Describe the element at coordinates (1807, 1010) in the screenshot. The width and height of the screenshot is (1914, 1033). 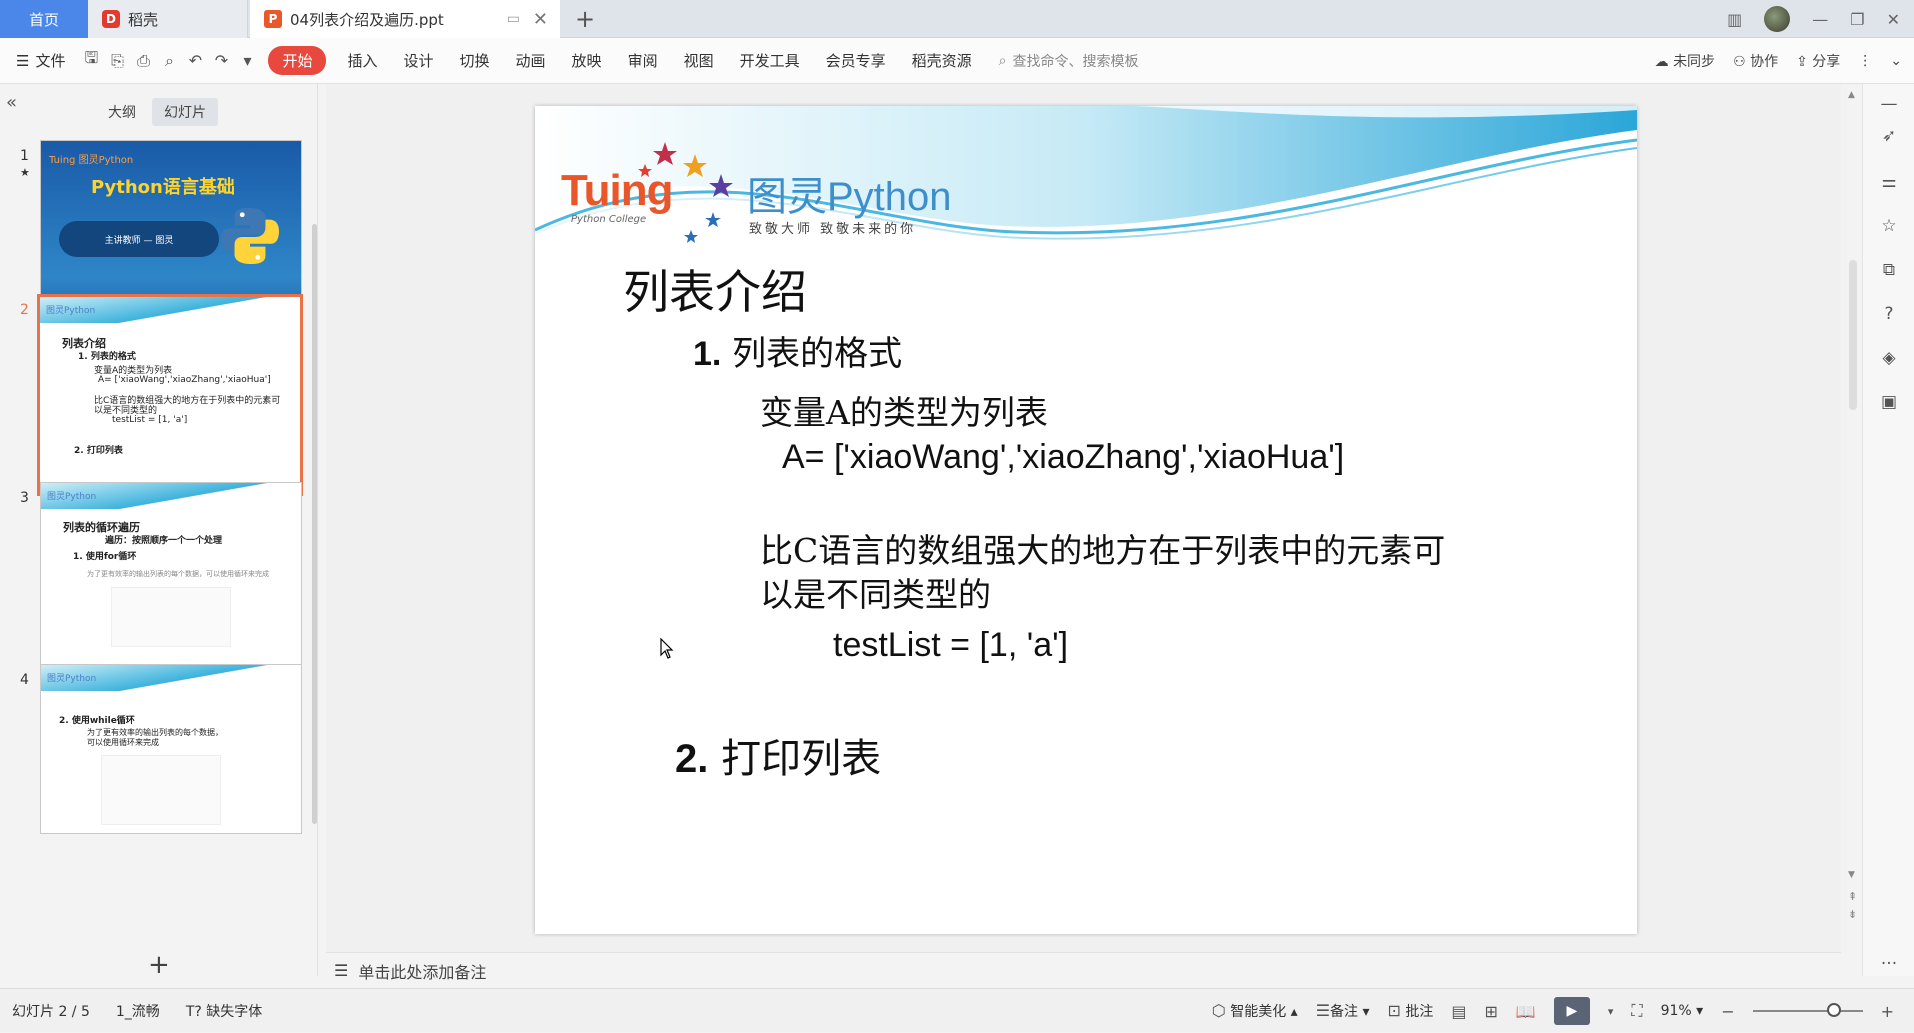
I see `zoom-slider` at that location.